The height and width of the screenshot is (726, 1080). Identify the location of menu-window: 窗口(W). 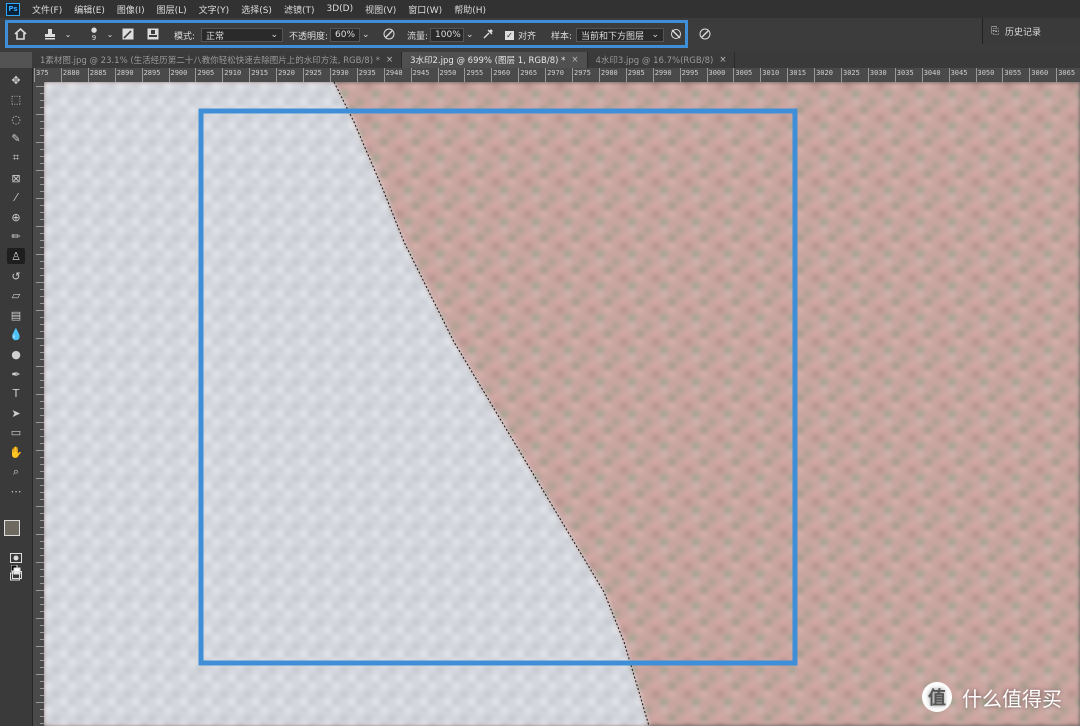
(425, 9).